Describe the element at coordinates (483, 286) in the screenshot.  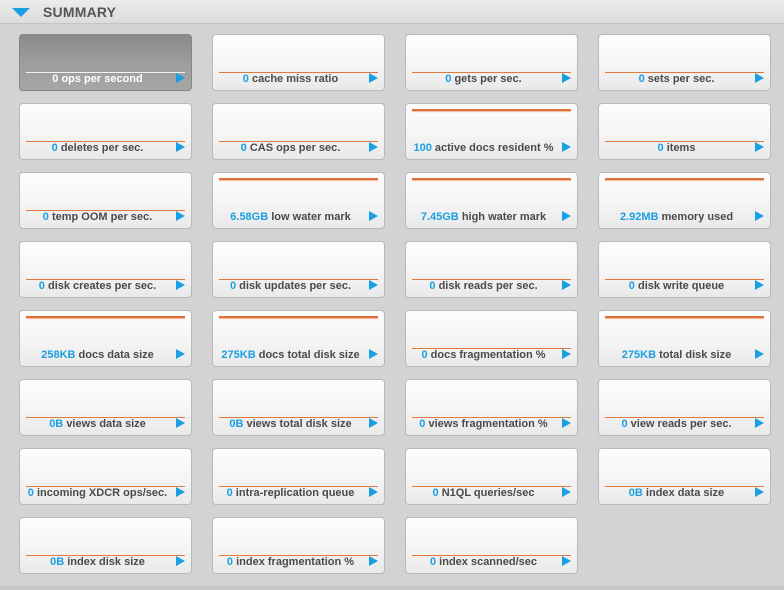
I see `stat-label: 0 disk reads per sec.` at that location.